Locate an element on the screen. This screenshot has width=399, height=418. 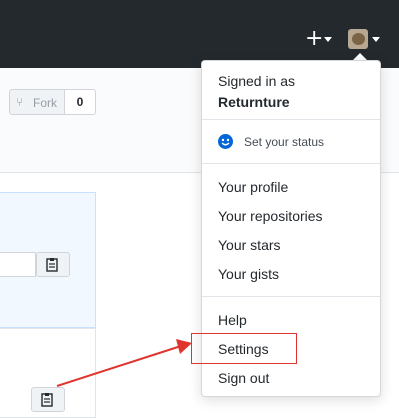
annotation-arrow is located at coordinates (124, 363).